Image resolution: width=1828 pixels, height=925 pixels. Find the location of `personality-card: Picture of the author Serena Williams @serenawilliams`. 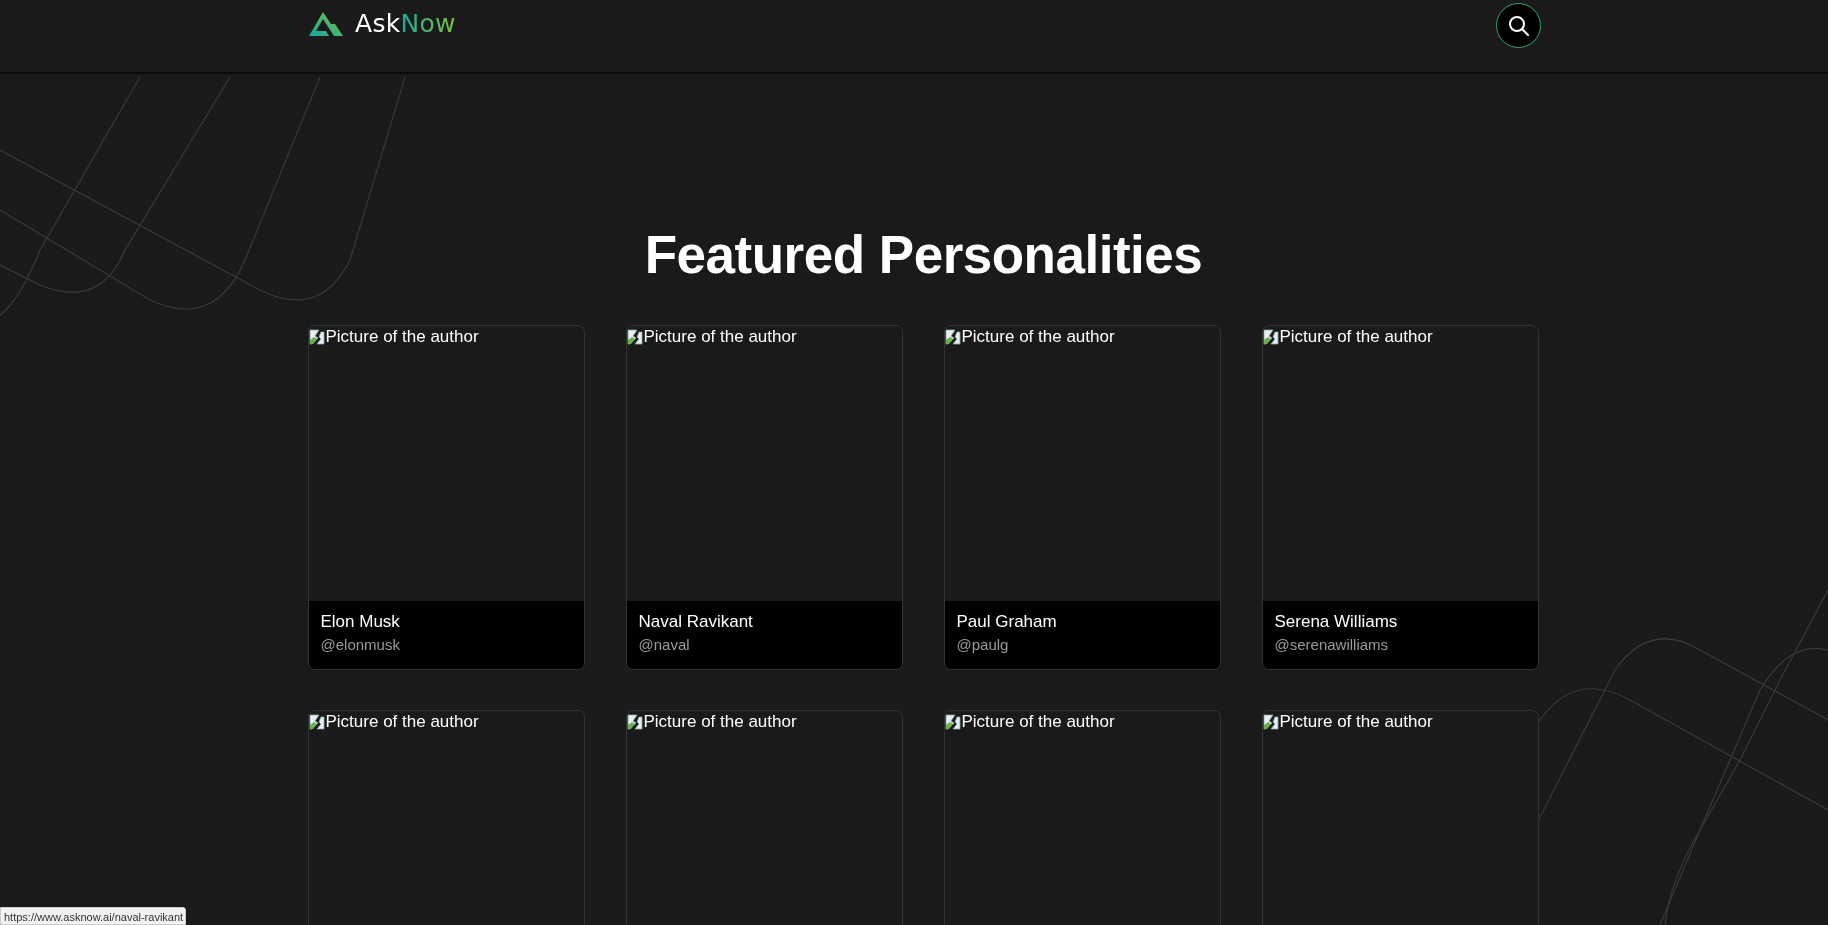

personality-card: Picture of the author Serena Williams @serenawilliams is located at coordinates (1400, 497).